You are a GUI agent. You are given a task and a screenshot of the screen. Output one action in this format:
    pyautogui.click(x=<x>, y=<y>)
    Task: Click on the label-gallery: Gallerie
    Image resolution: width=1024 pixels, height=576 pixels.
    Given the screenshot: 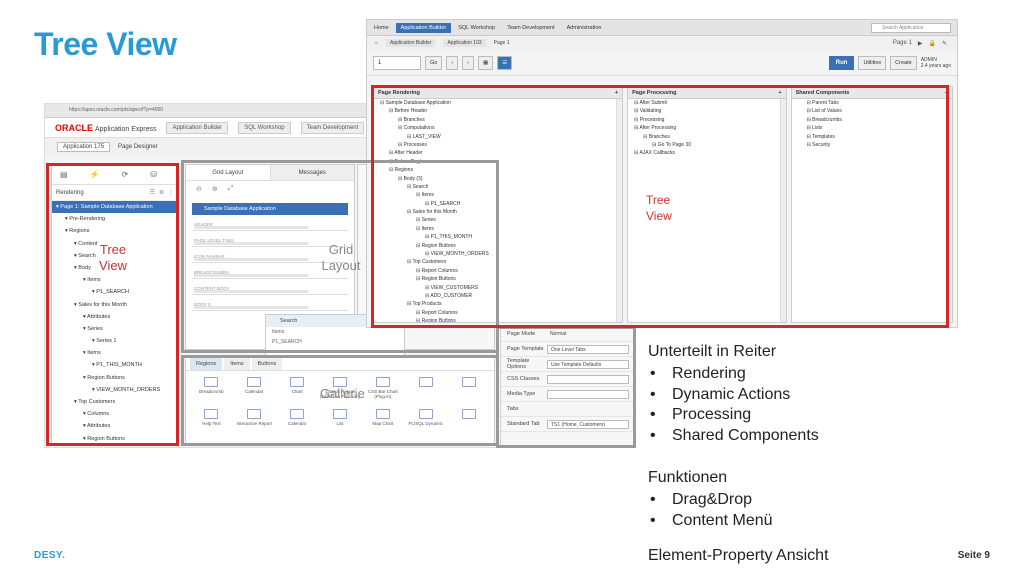 What is the action you would take?
    pyautogui.click(x=342, y=393)
    